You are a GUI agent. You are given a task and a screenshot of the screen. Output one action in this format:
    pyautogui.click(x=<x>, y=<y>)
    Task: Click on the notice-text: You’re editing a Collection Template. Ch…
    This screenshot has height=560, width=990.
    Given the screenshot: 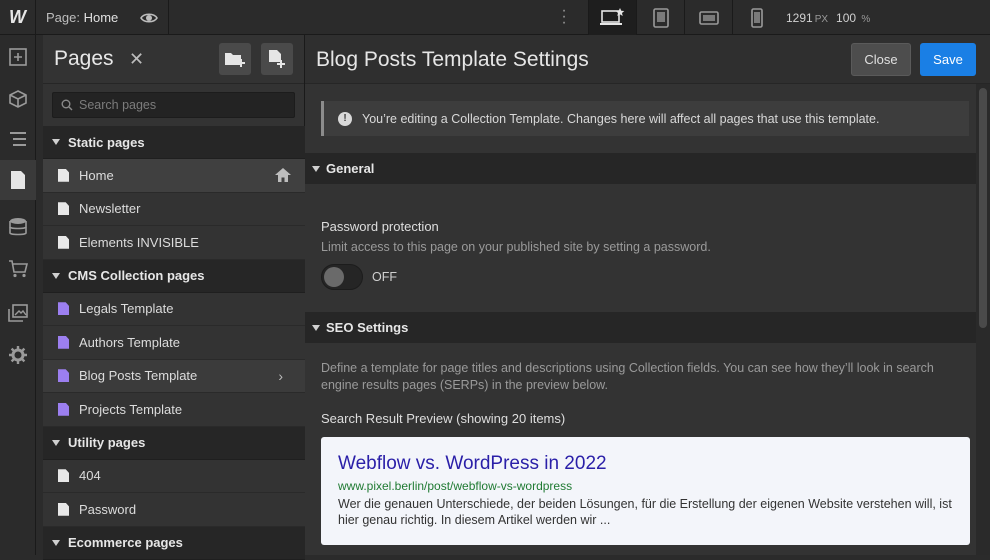 What is the action you would take?
    pyautogui.click(x=621, y=118)
    